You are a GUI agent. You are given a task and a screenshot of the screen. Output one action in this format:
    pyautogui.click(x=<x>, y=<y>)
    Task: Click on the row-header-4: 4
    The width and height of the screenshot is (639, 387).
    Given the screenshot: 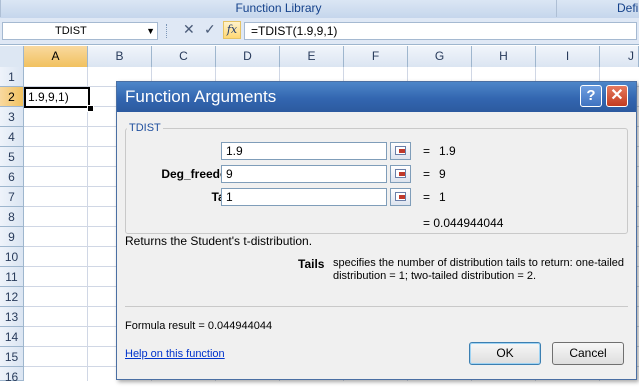 What is the action you would take?
    pyautogui.click(x=12, y=137)
    